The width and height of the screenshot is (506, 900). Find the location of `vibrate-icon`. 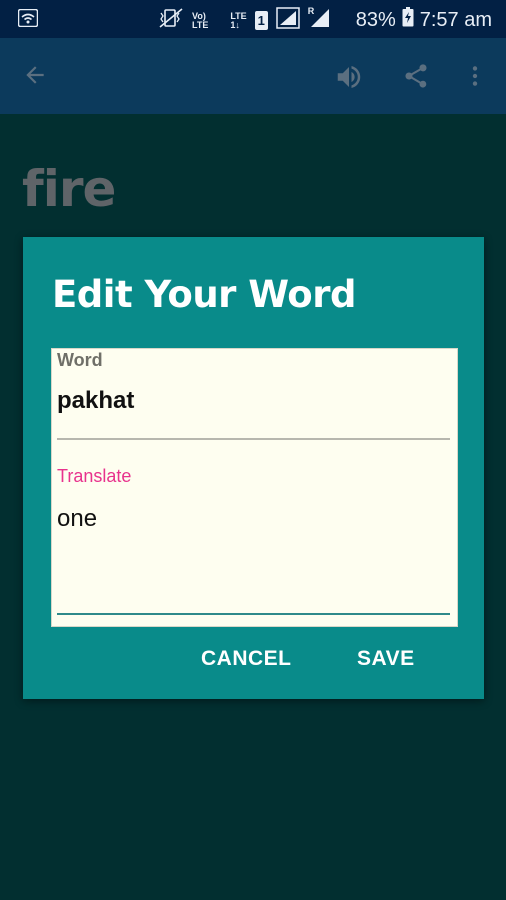

vibrate-icon is located at coordinates (171, 20).